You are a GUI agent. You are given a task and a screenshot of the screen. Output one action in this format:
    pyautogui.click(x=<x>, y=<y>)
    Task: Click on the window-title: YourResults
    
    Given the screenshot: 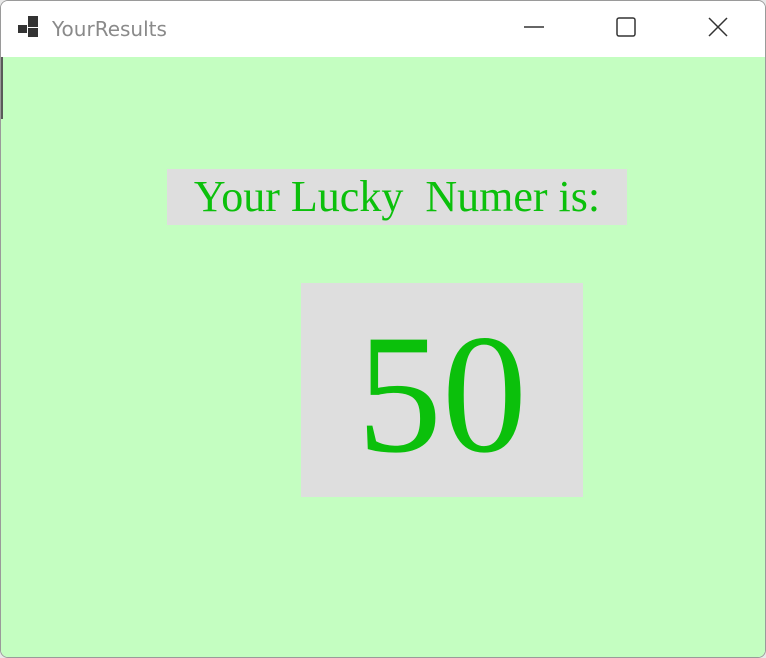 What is the action you would take?
    pyautogui.click(x=109, y=29)
    